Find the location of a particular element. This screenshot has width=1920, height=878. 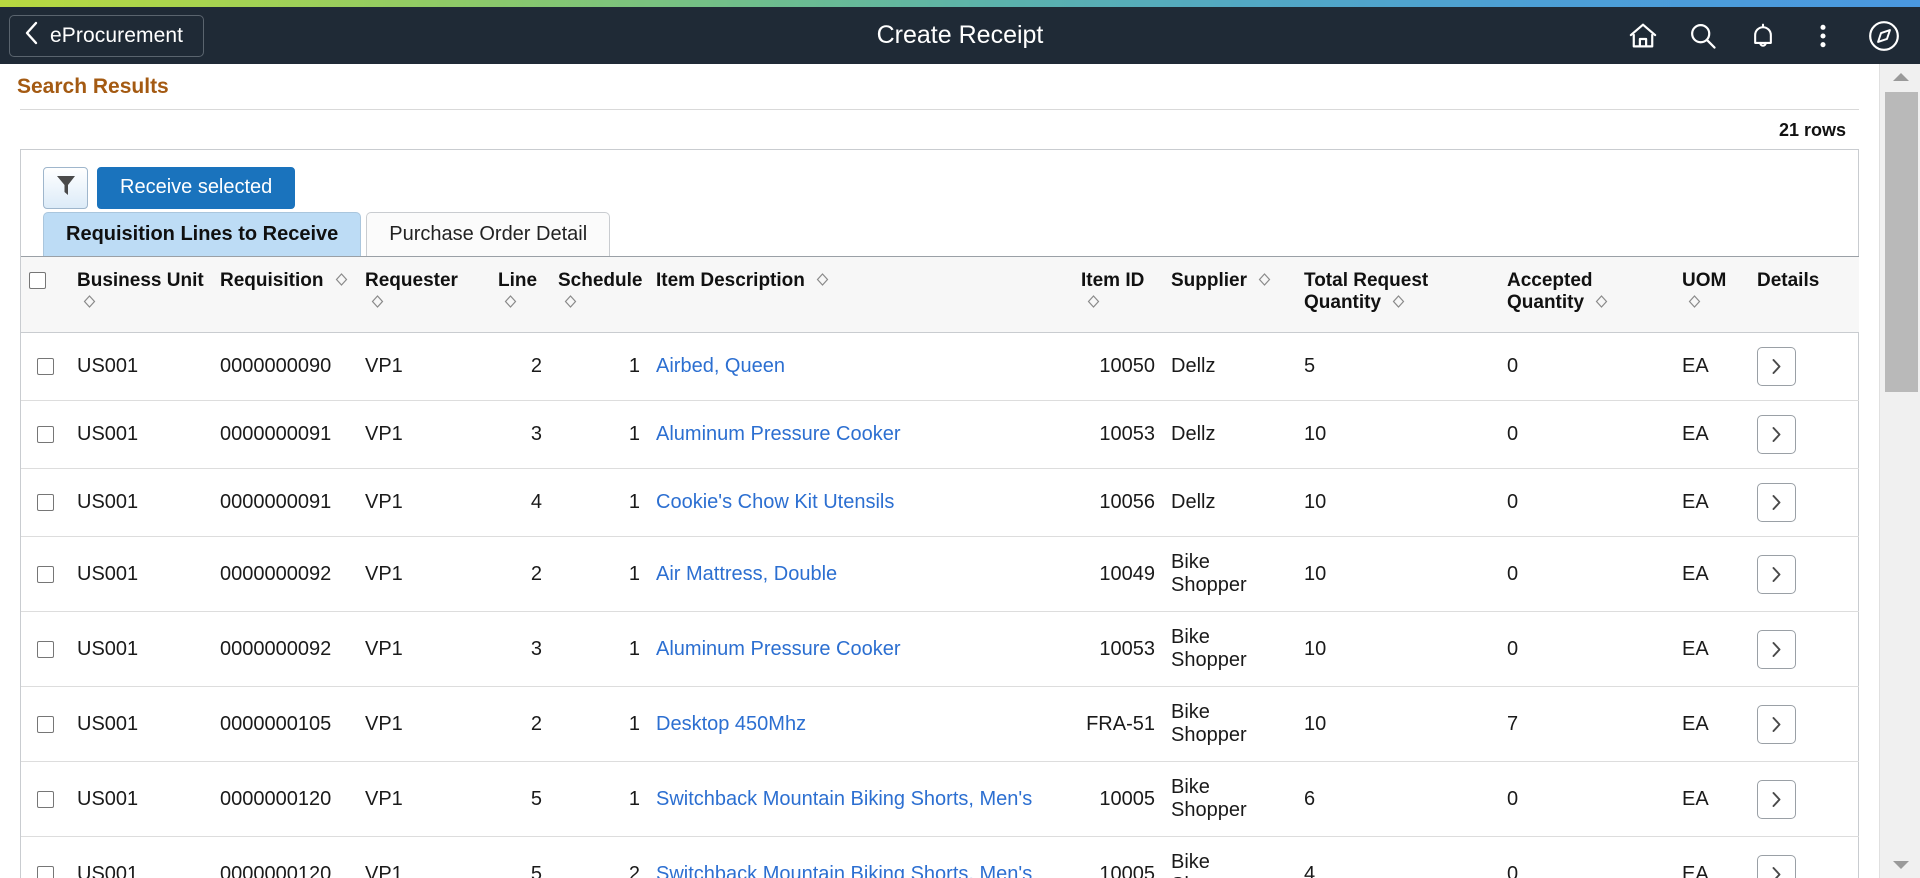

th-schedule: Schedule is located at coordinates (599, 294).